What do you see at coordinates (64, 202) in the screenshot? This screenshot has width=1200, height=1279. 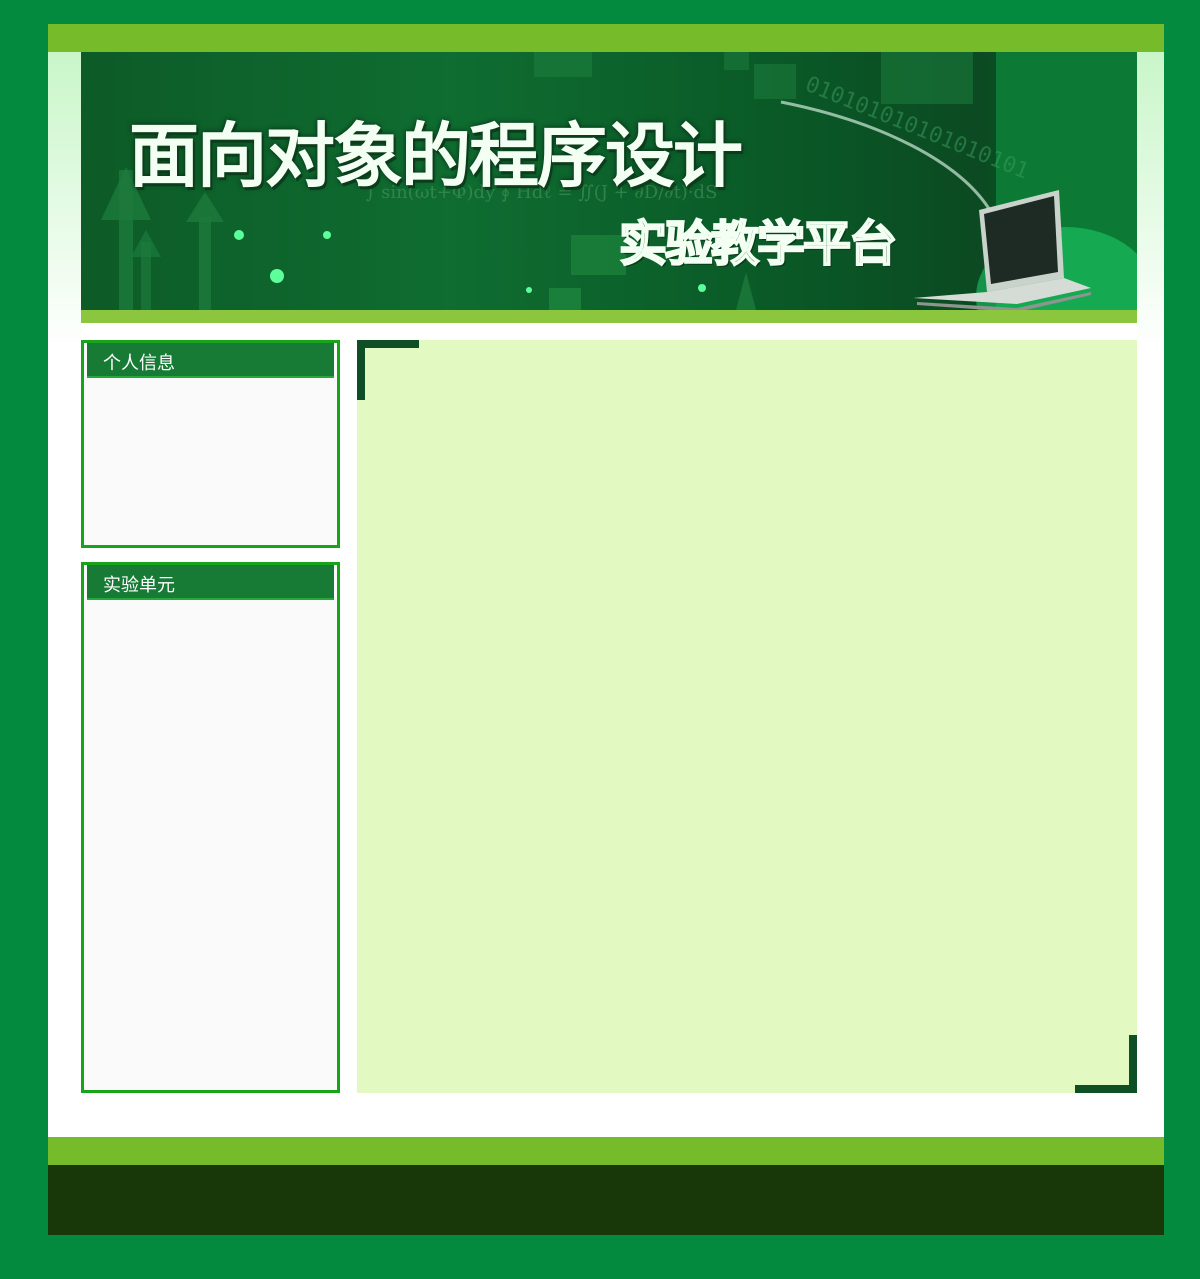 I see `left-glow` at bounding box center [64, 202].